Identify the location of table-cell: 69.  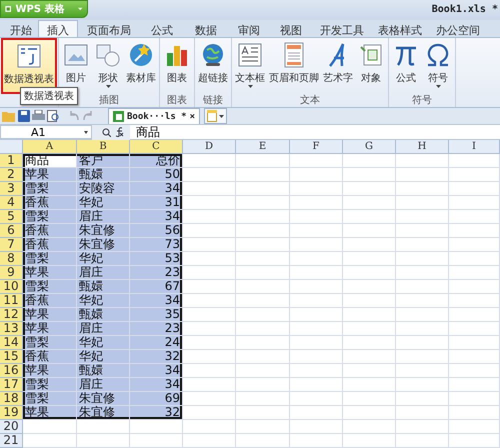
(156, 399).